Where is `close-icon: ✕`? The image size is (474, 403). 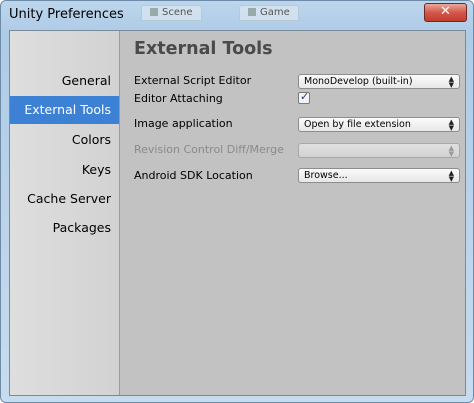 close-icon: ✕ is located at coordinates (445, 11).